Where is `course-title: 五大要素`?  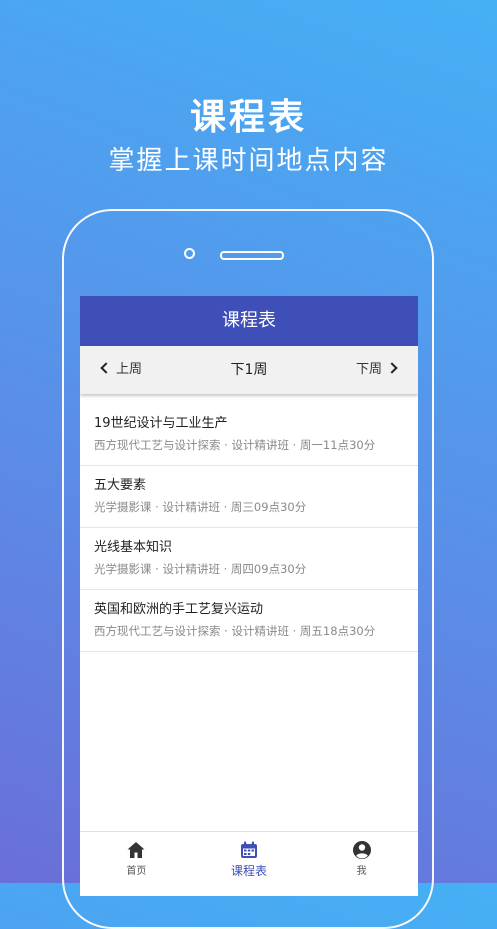 course-title: 五大要素 is located at coordinates (120, 485).